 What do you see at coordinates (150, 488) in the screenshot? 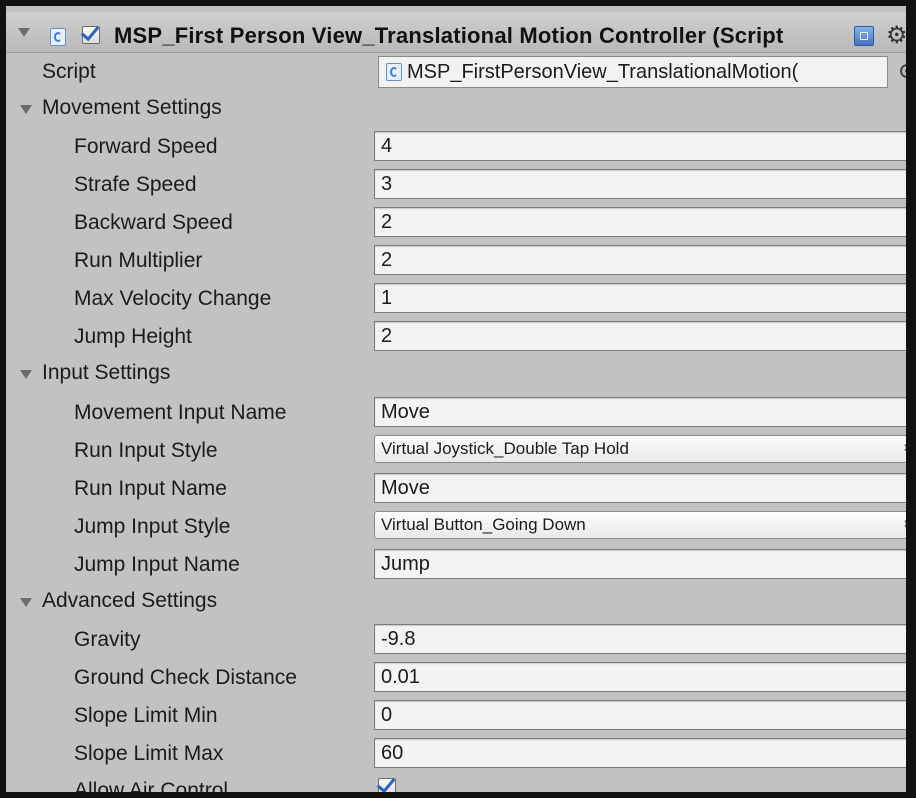
I see `run-input-name-label: Run Input Name` at bounding box center [150, 488].